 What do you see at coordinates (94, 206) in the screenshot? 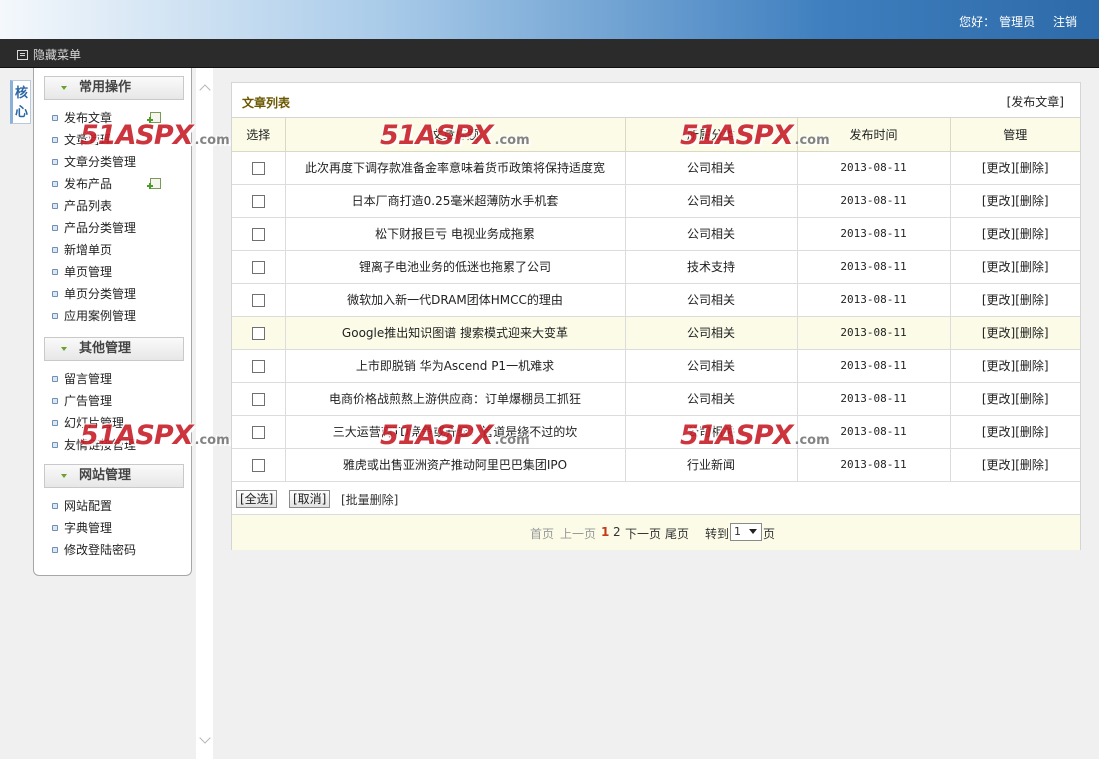
I see `sidebar-item-product-list: 产品列表` at bounding box center [94, 206].